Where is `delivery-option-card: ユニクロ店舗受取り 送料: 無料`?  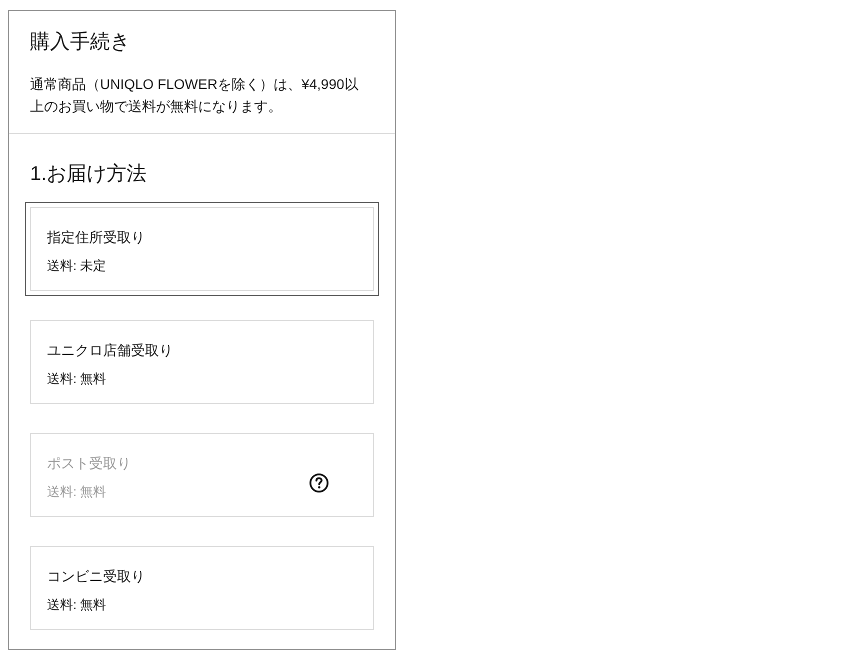
delivery-option-card: ユニクロ店舗受取り 送料: 無料 is located at coordinates (202, 362).